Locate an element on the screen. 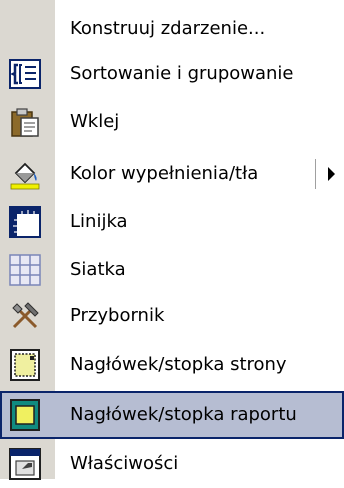  menu-item-label: Kolor wypełnienia/tła is located at coordinates (164, 173).